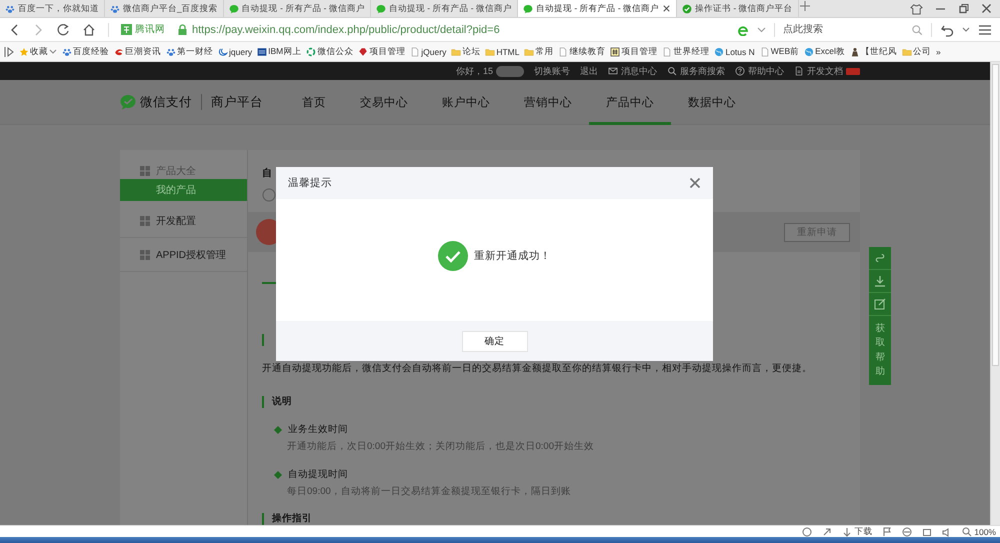 This screenshot has height=543, width=1000. I want to click on link-icon, so click(880, 258).